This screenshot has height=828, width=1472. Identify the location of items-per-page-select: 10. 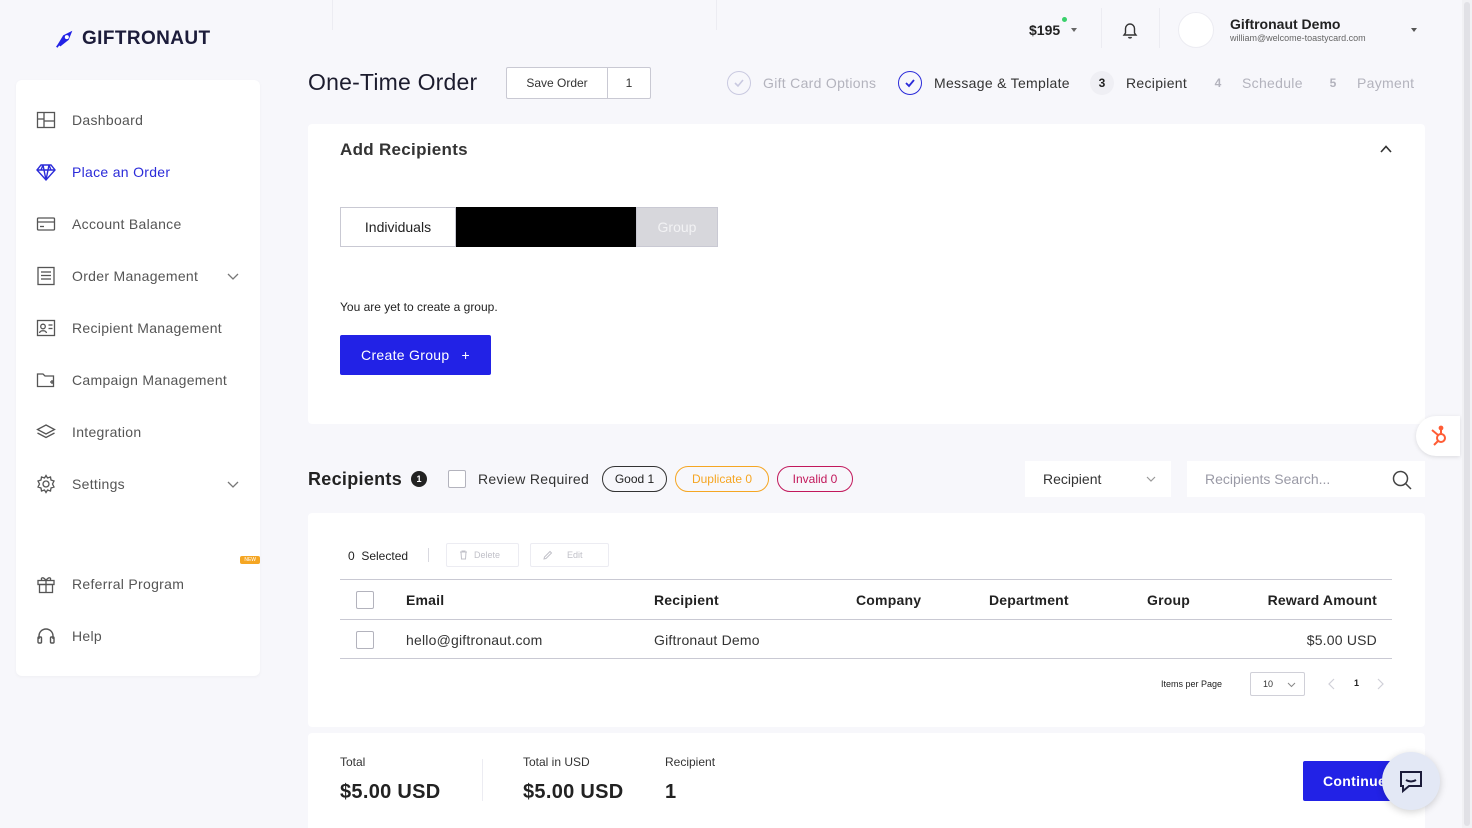
(1277, 684).